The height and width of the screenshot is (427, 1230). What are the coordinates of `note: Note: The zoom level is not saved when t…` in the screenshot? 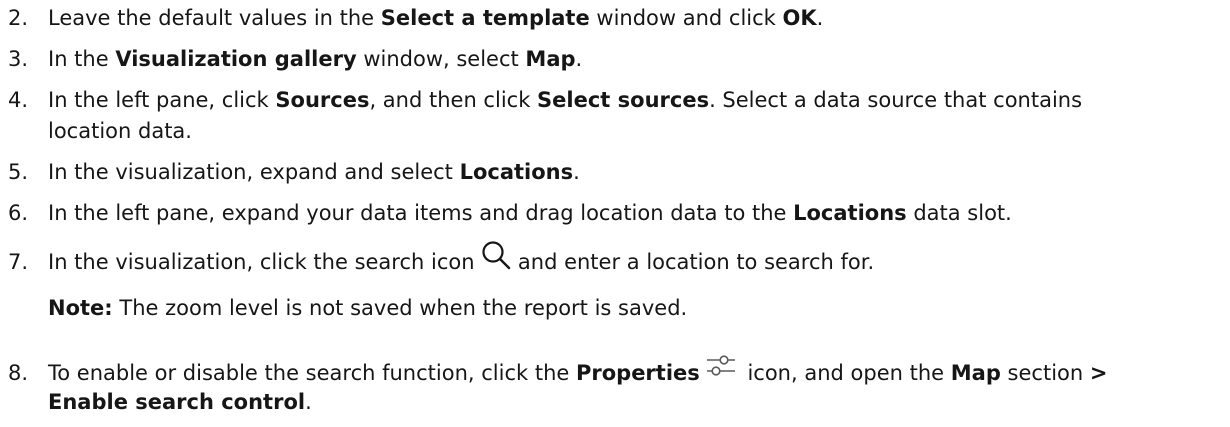 It's located at (368, 307).